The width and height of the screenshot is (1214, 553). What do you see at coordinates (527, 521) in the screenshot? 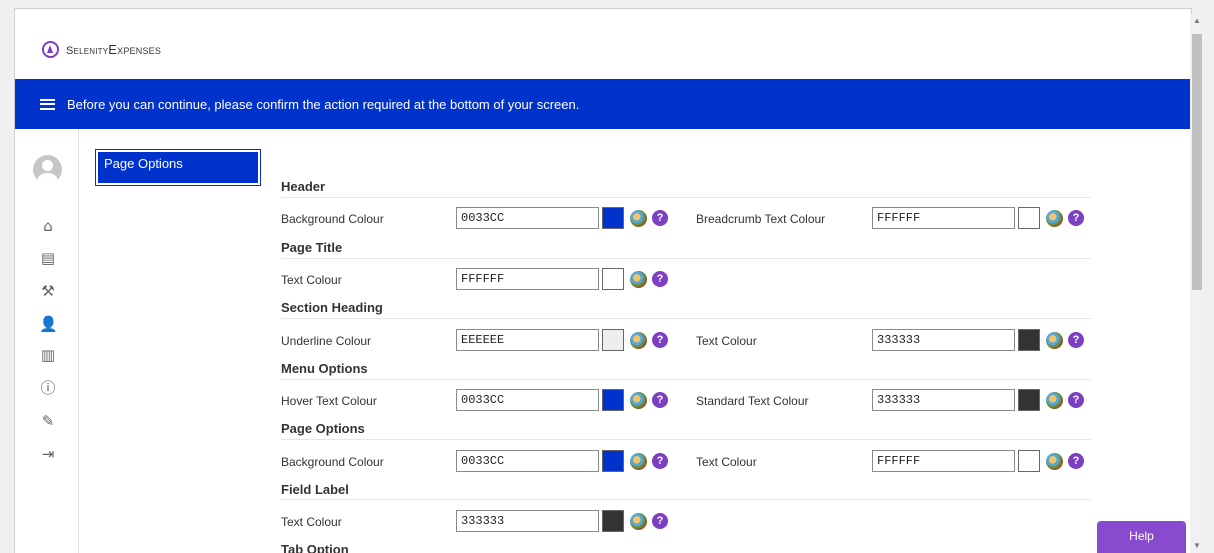
I see `field-label-text-colour-input` at bounding box center [527, 521].